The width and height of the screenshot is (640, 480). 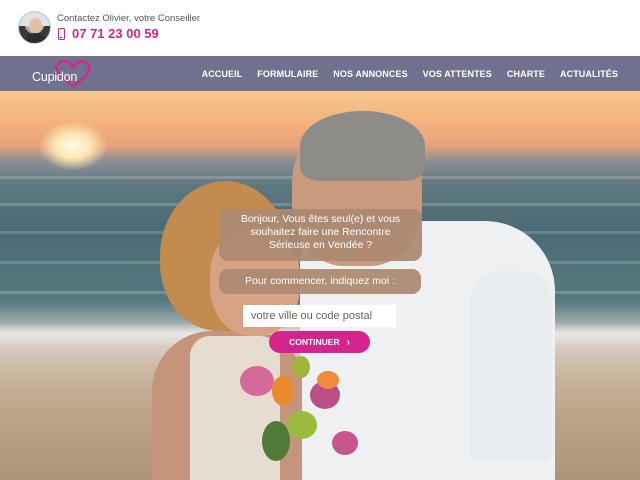 I want to click on nav-vos-attentes: Vos attentes, so click(x=457, y=74).